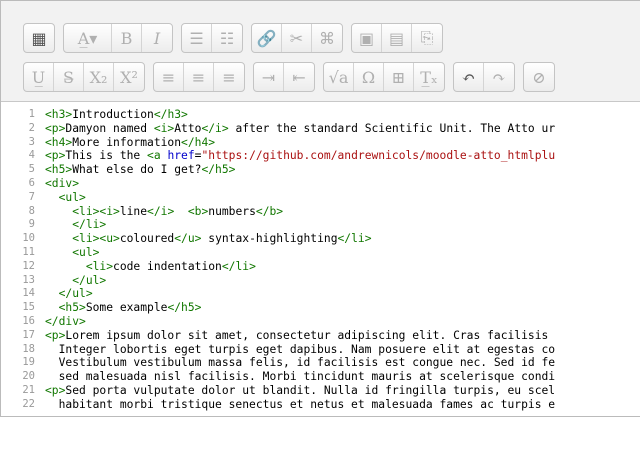 The image size is (640, 458). Describe the element at coordinates (20, 260) in the screenshot. I see `line-number-gutter: 1 2 3 4 5 6 7 8 9 10 11 12 13 14 15 16 17 18 19 20 21 22` at that location.